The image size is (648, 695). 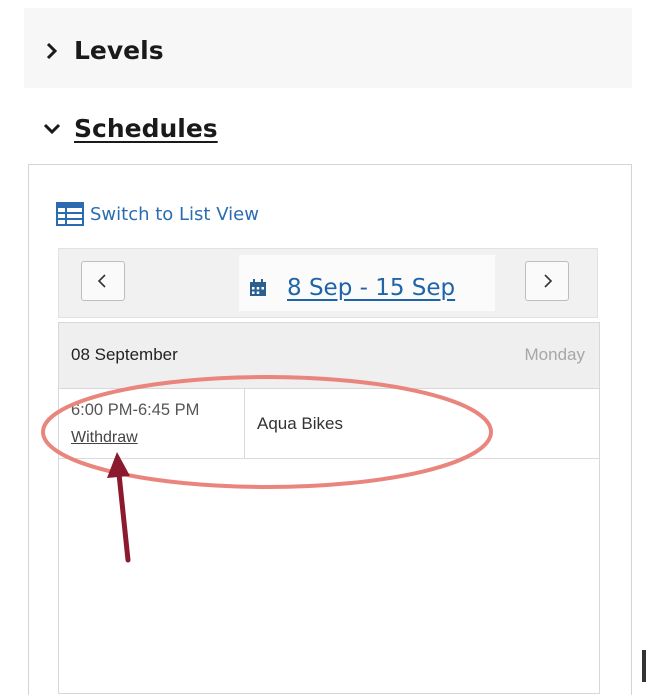 I want to click on list-view-label: Switch to List View, so click(x=174, y=214).